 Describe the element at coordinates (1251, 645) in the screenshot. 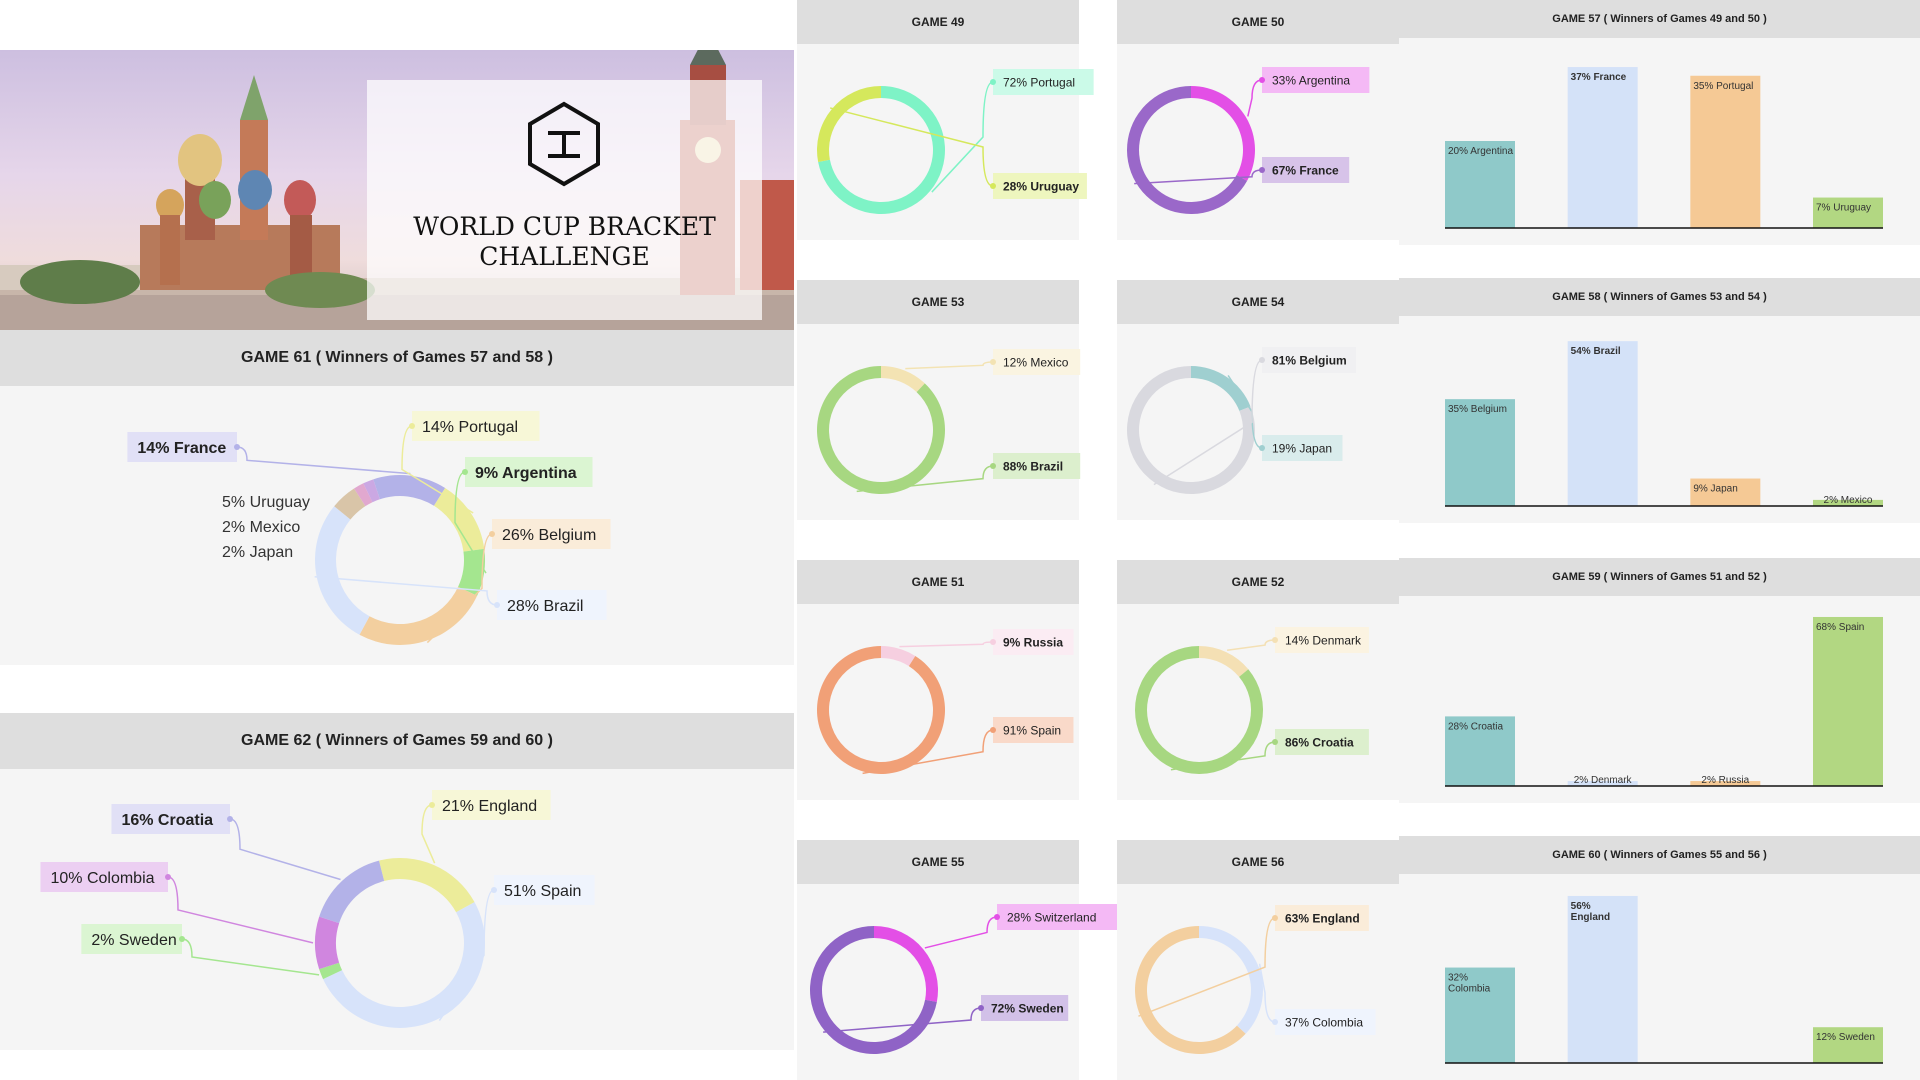

I see `game52-leader-line-14-denmark` at that location.